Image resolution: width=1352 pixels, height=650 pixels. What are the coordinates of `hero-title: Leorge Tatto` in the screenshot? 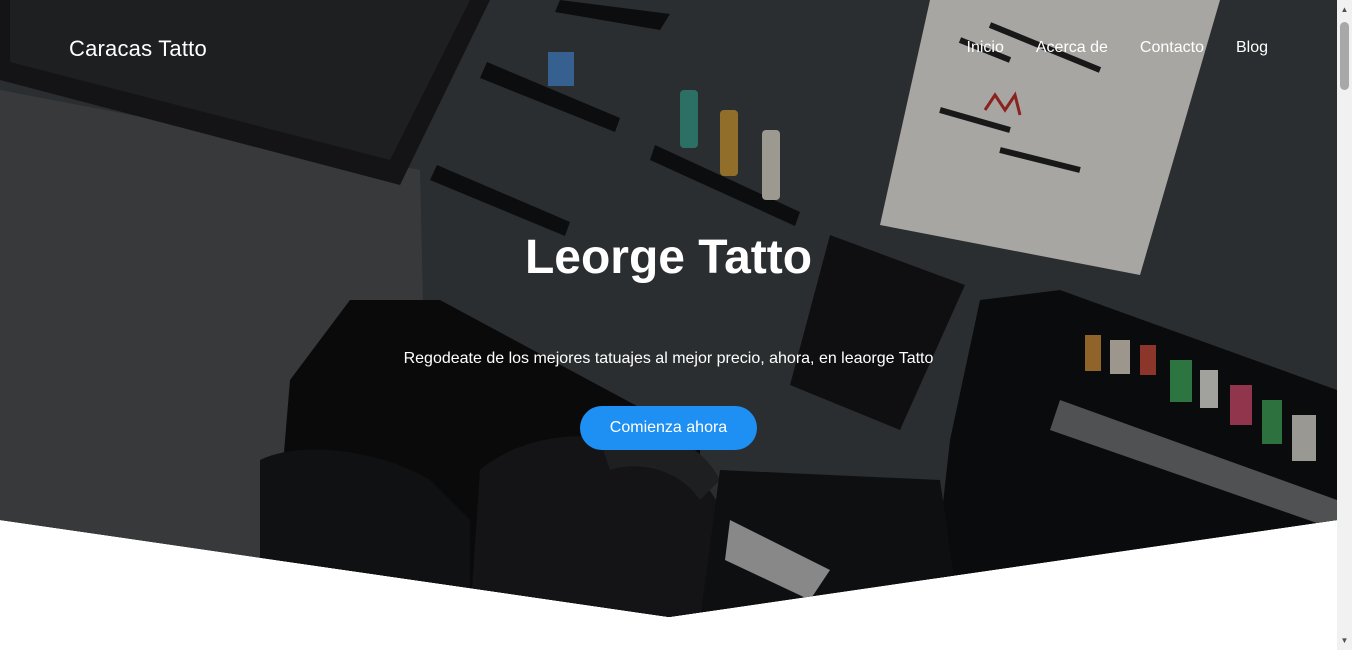 It's located at (668, 257).